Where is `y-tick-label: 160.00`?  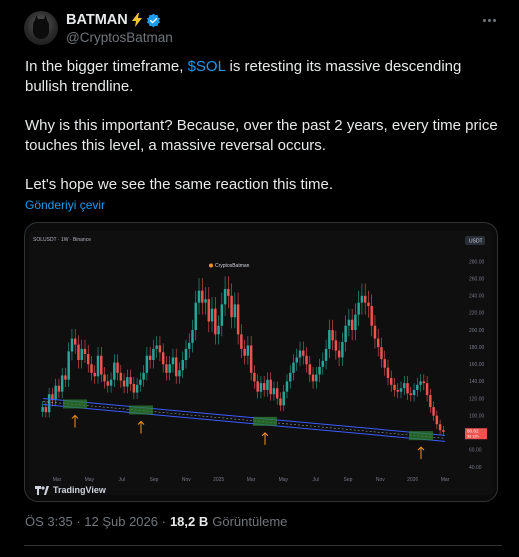
y-tick-label: 160.00 is located at coordinates (477, 365).